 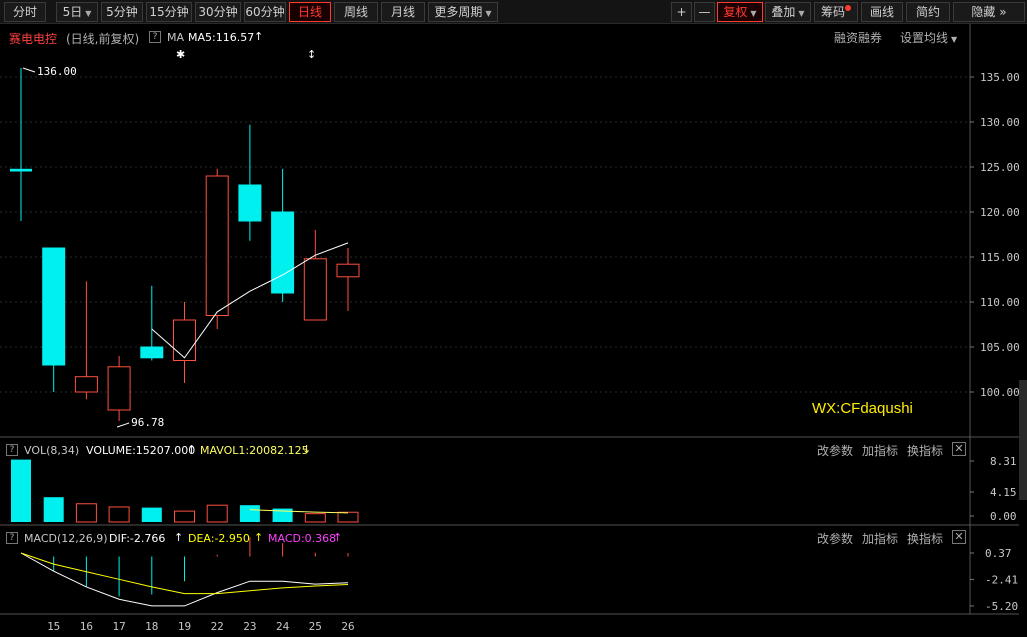 I want to click on date-tick-label: 18, so click(x=151, y=626).